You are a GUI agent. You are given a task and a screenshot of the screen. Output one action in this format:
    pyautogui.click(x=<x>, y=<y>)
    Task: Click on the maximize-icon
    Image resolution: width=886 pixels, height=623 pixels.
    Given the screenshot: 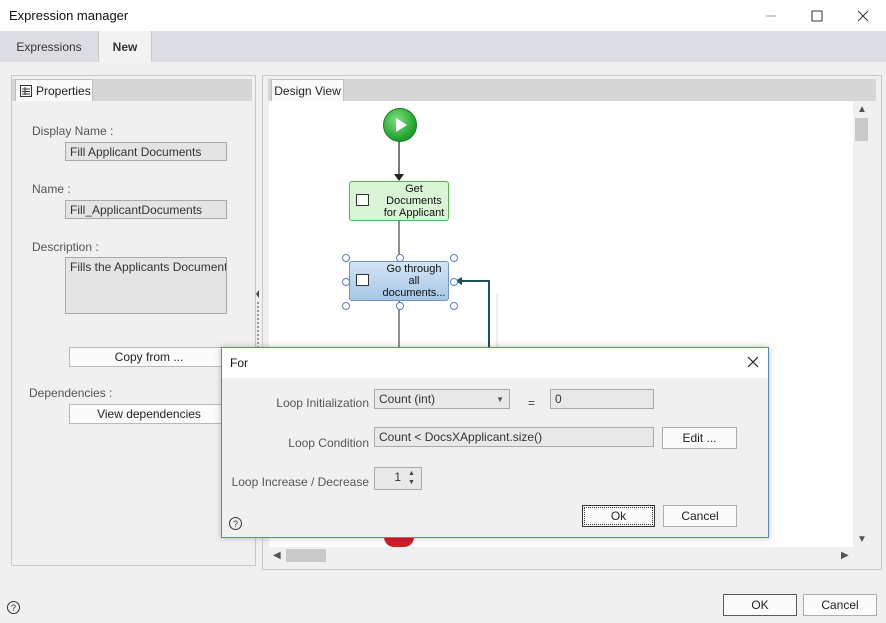 What is the action you would take?
    pyautogui.click(x=817, y=15)
    